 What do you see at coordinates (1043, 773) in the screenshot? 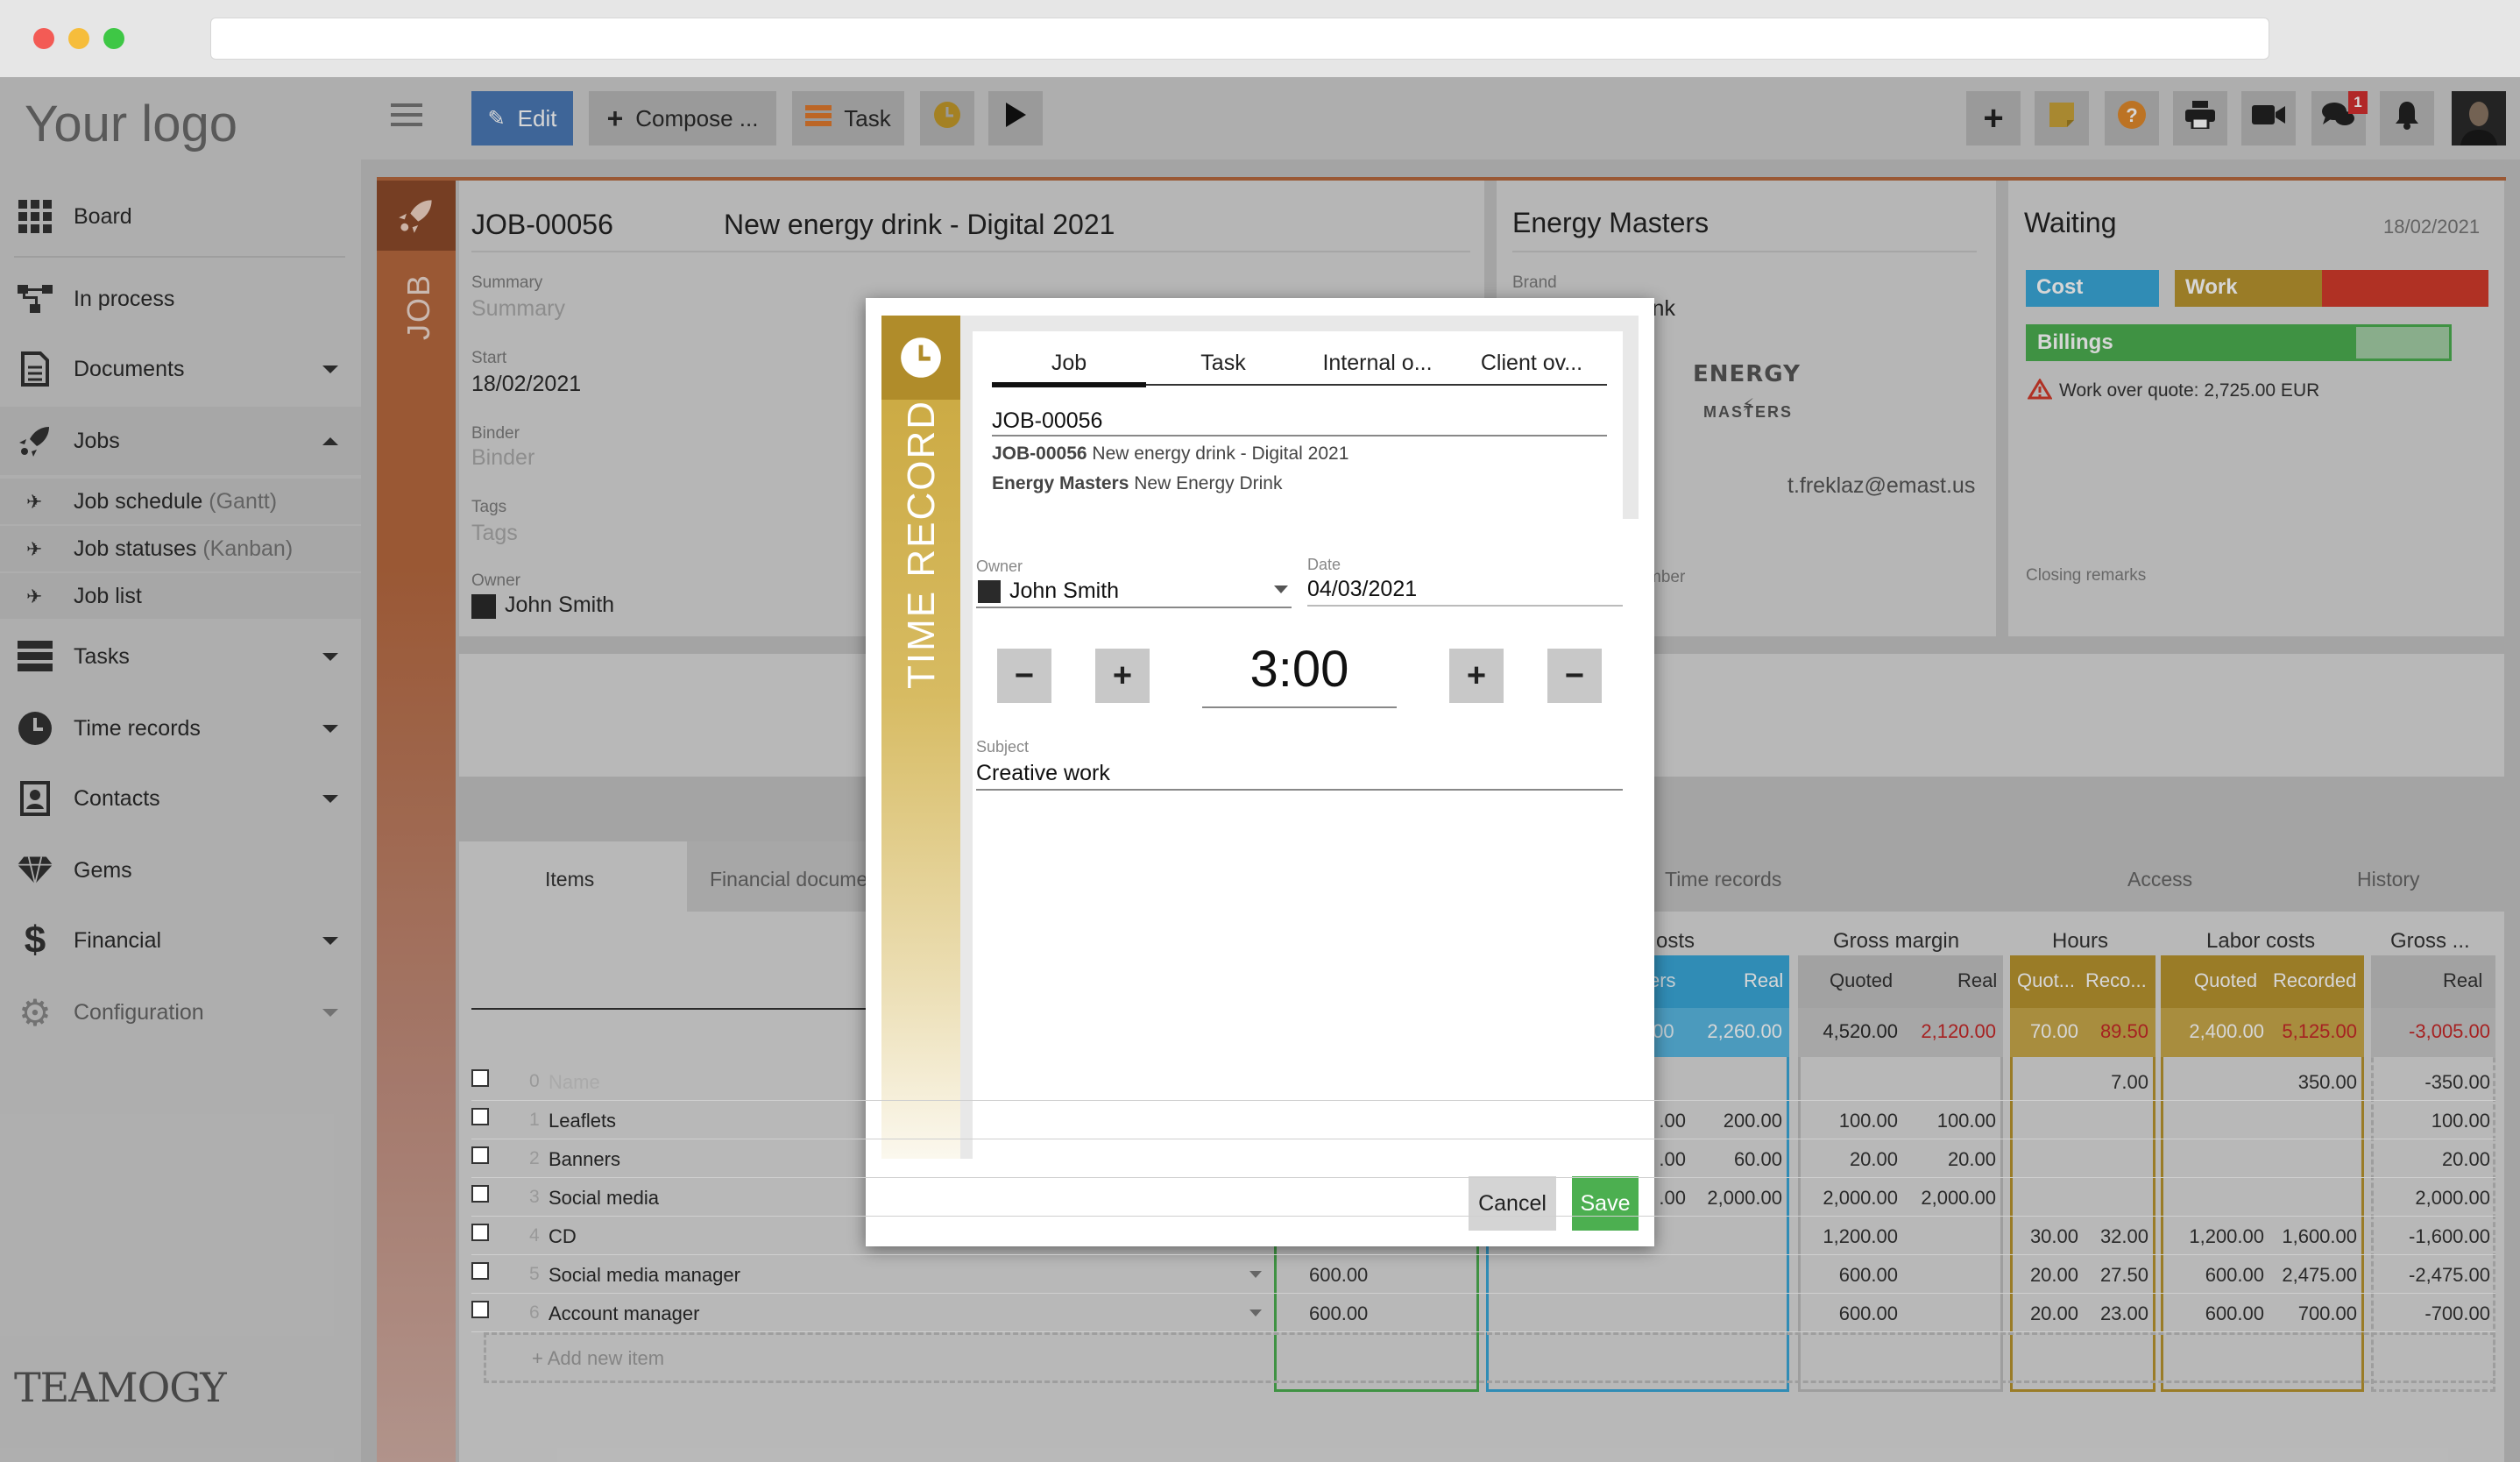
I see `subject-input: Creative work` at bounding box center [1043, 773].